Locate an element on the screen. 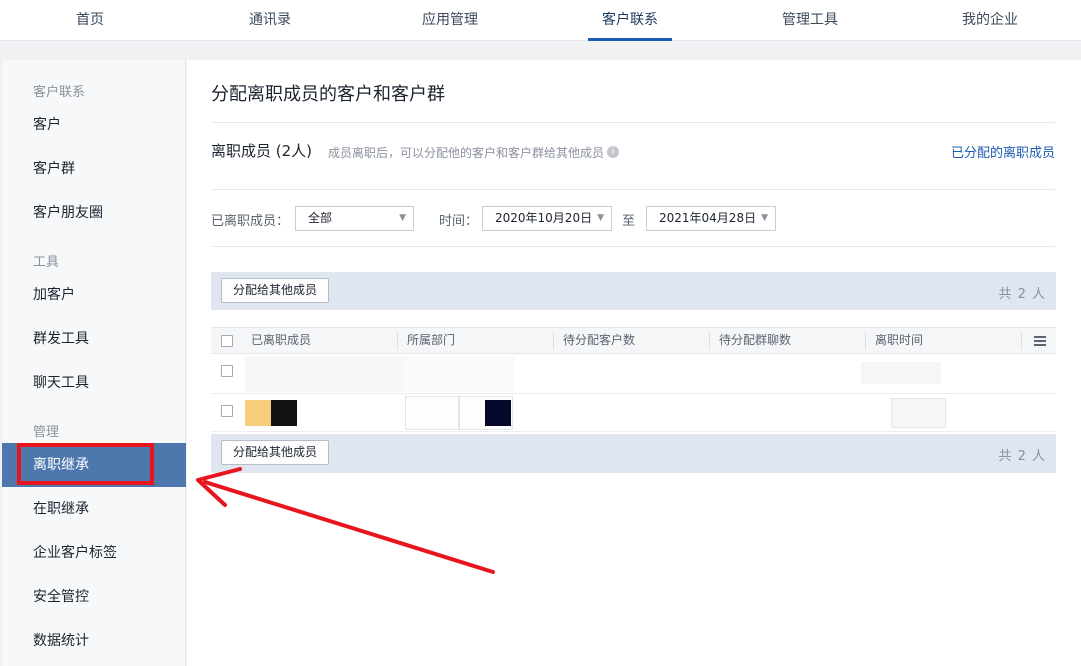  sidebar-item-customer-groups: 客户群 is located at coordinates (94, 169).